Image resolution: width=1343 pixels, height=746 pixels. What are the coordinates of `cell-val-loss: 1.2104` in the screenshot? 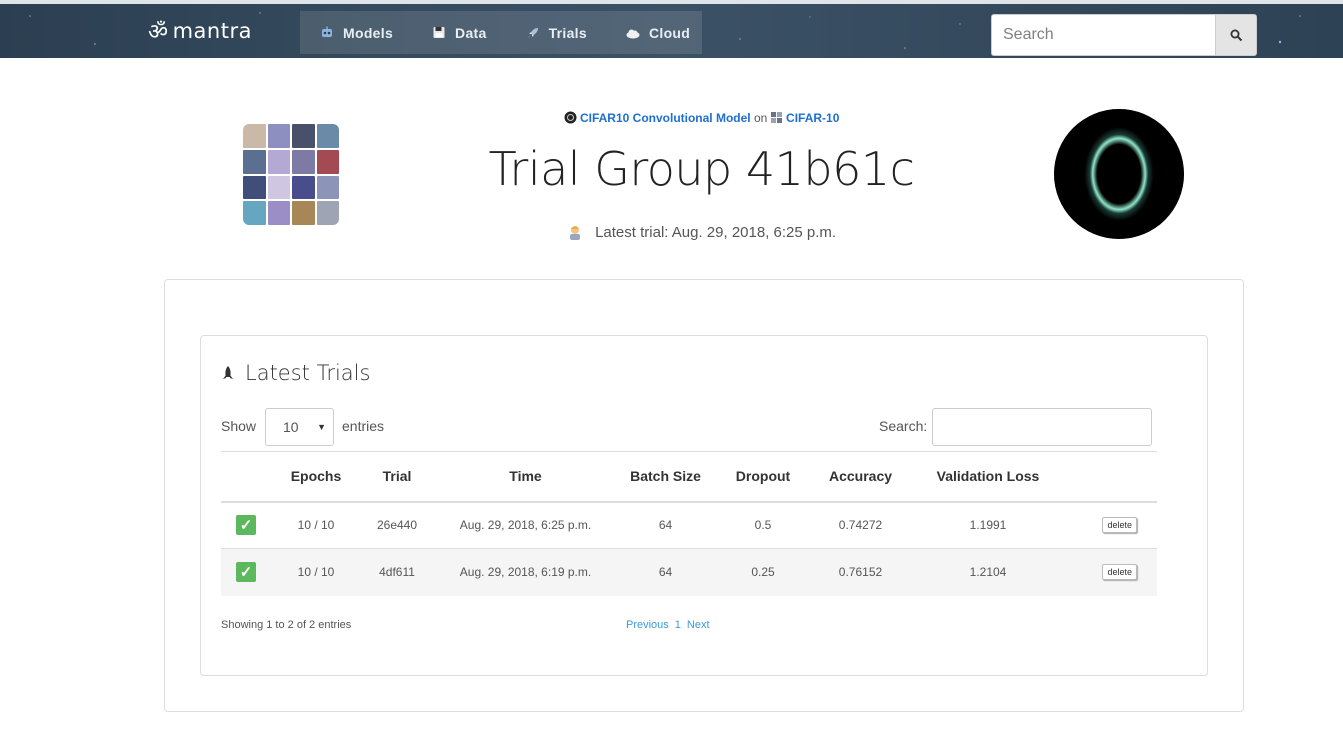 It's located at (988, 572).